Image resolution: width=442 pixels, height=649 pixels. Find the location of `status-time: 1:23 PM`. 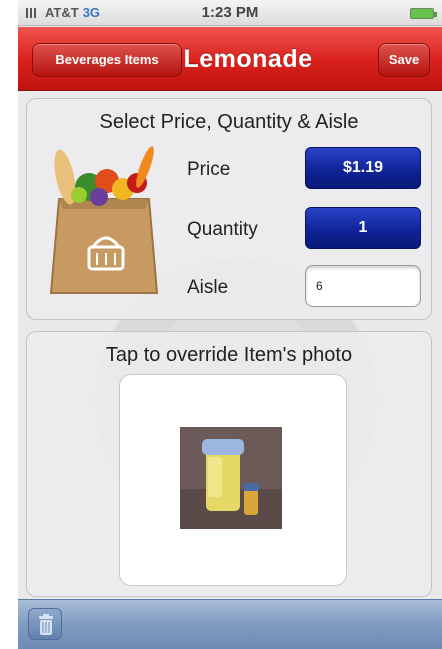

status-time: 1:23 PM is located at coordinates (230, 12).